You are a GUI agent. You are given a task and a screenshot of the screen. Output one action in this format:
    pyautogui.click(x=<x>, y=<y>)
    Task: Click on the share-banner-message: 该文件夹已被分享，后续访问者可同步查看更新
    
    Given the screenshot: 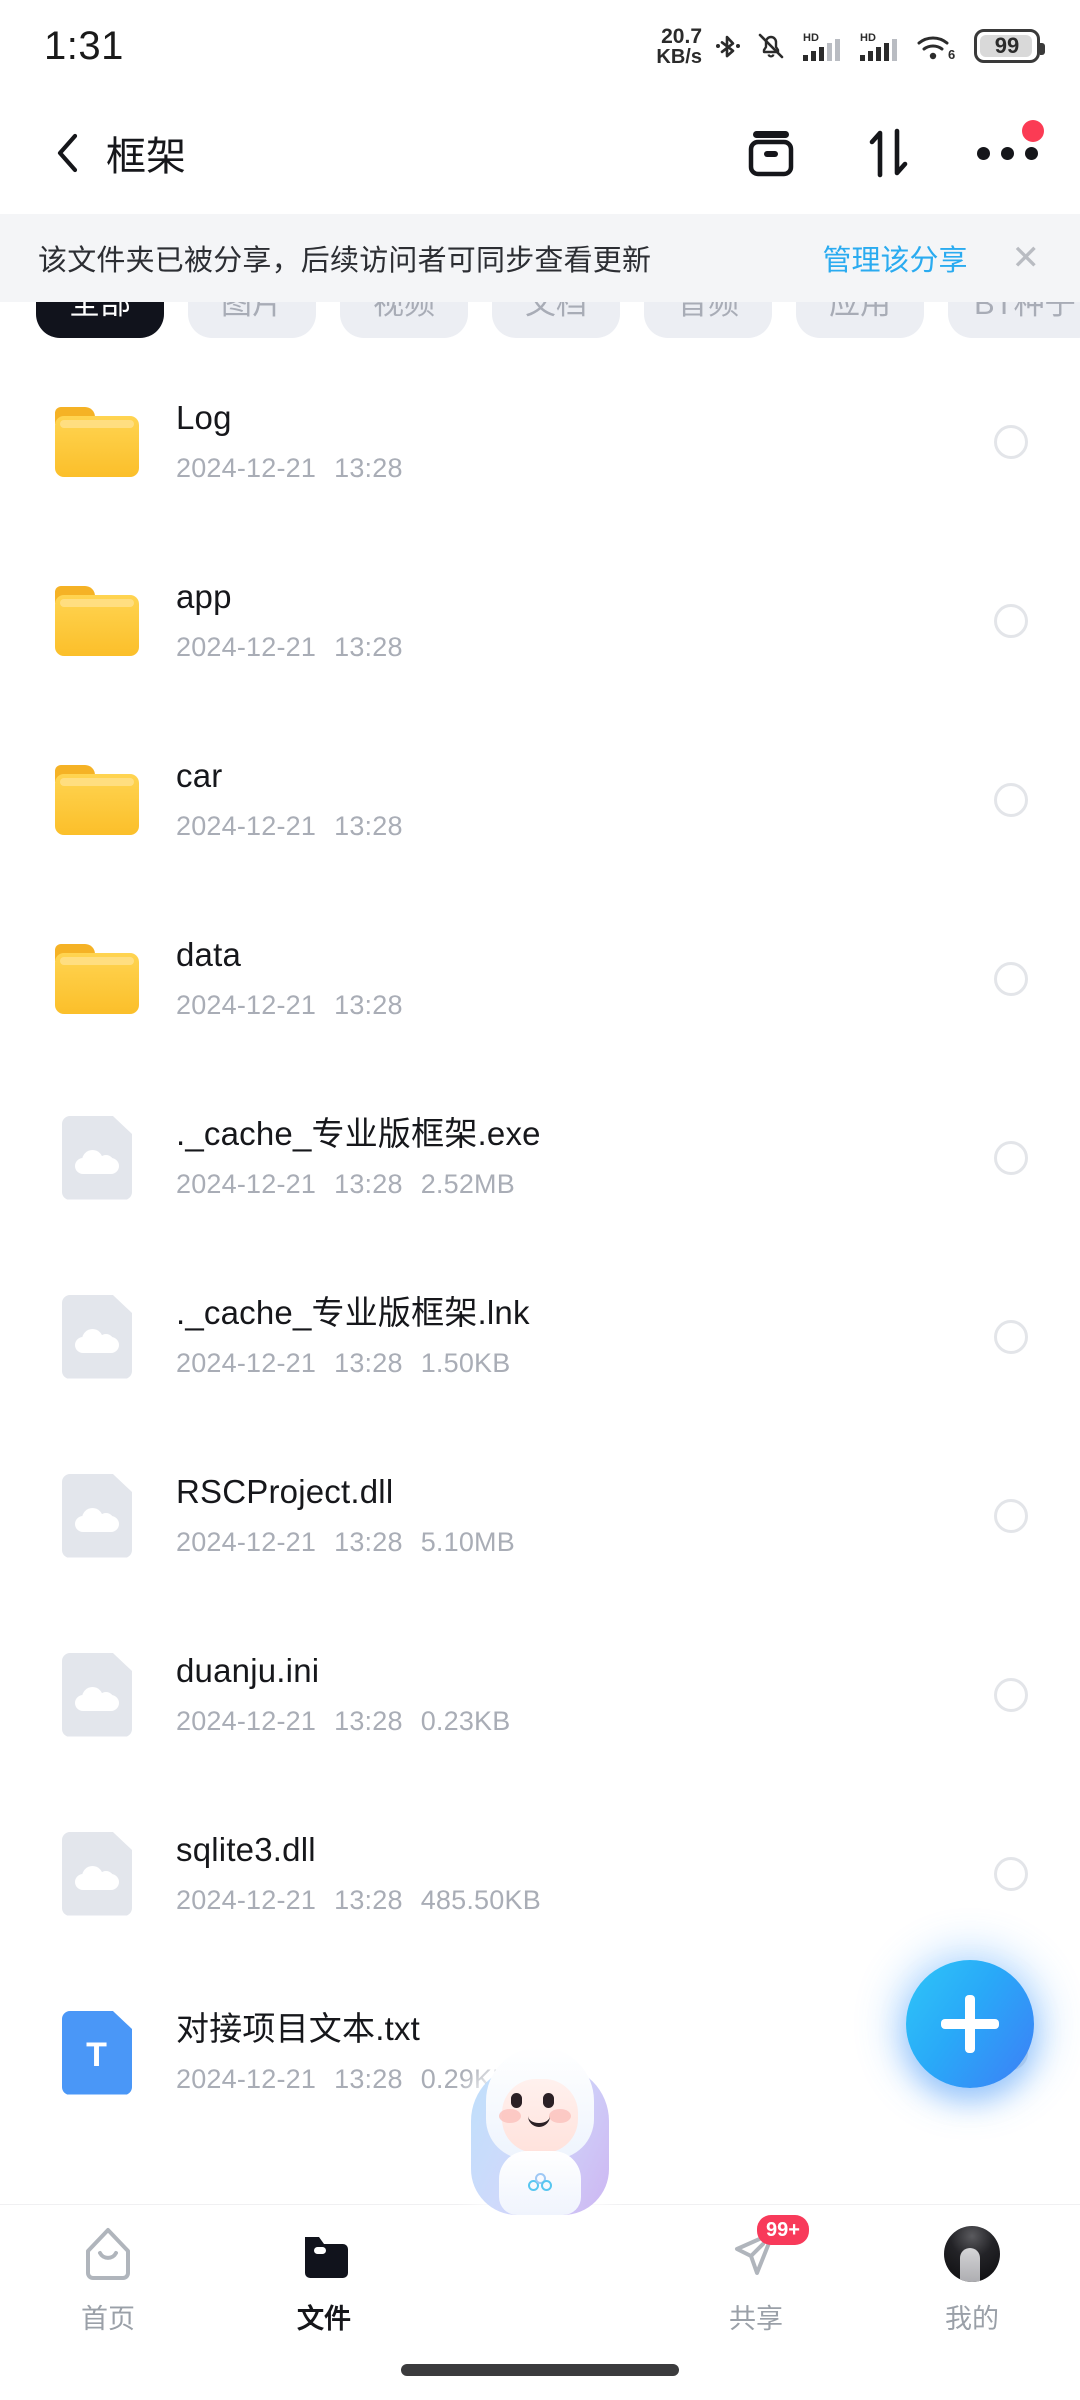 What is the action you would take?
    pyautogui.click(x=345, y=261)
    